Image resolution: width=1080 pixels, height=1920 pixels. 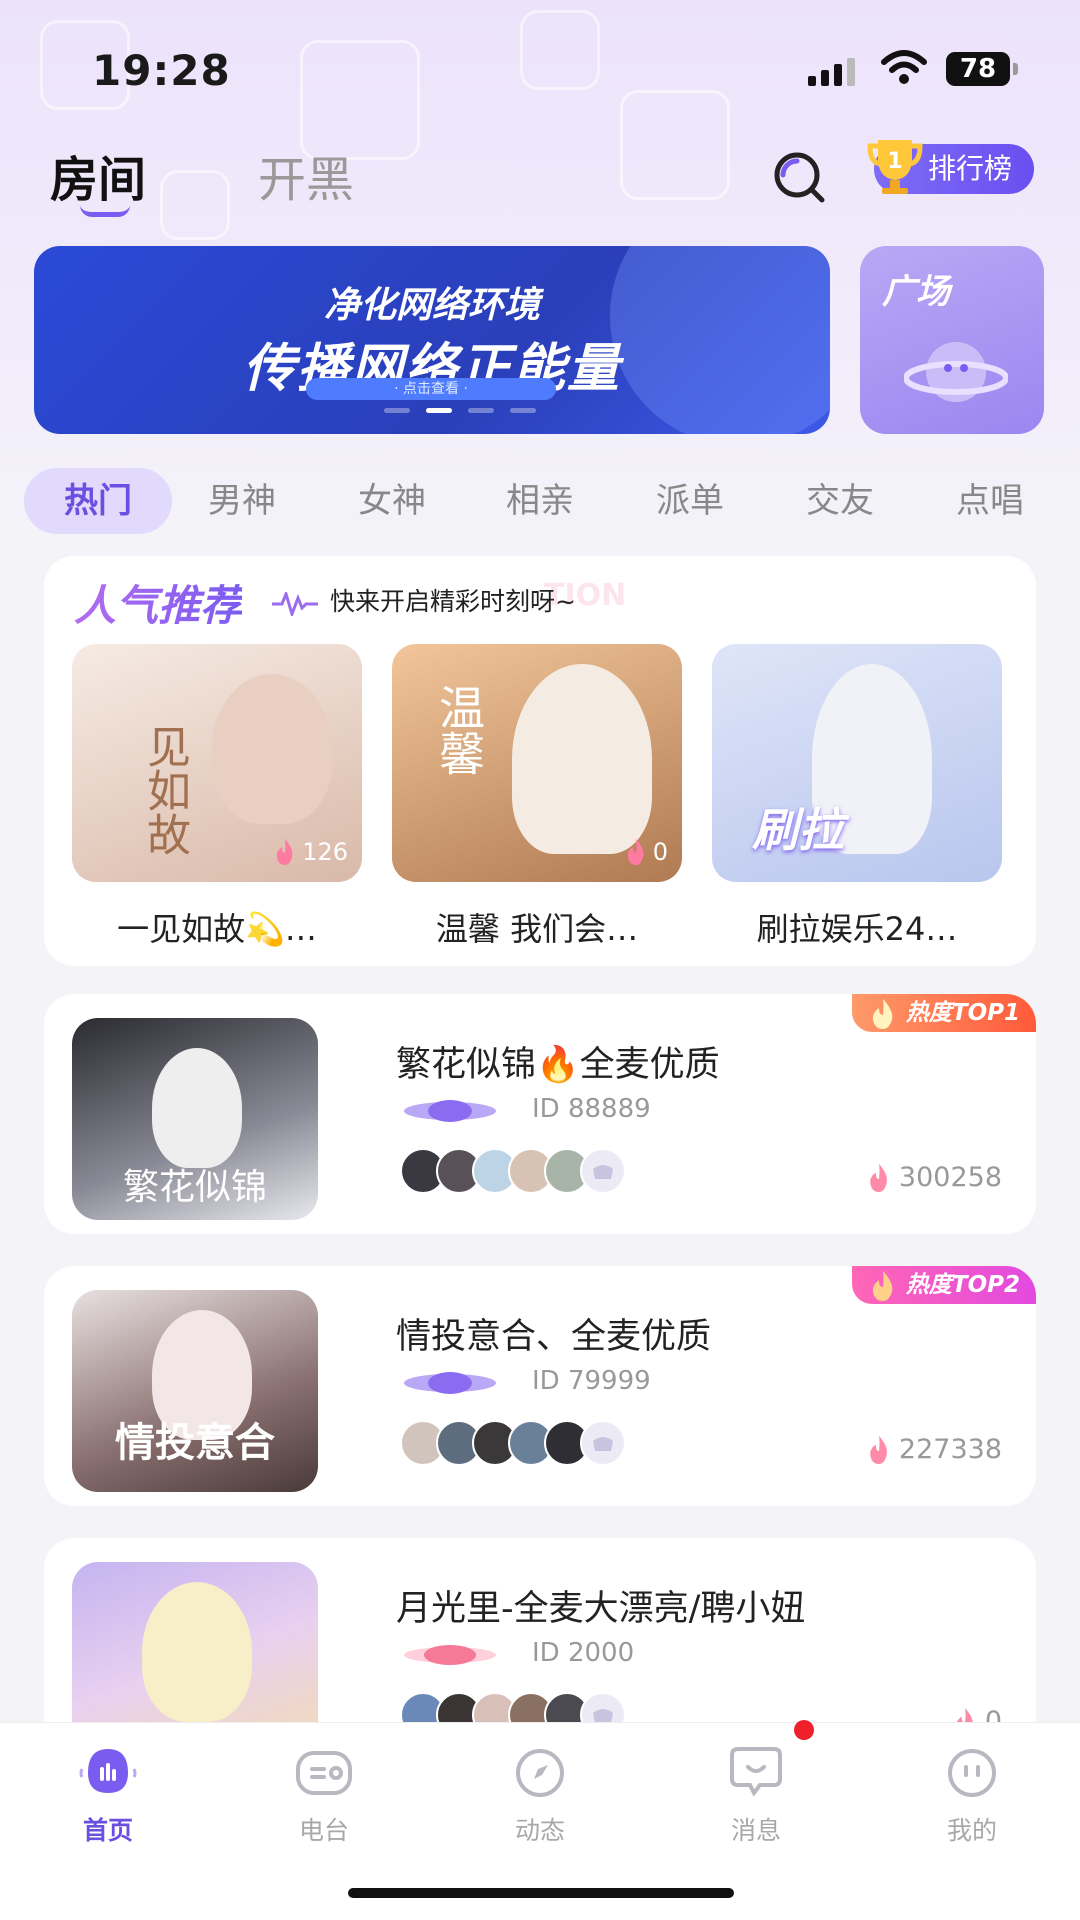 I want to click on room-heat: 227338, so click(x=934, y=1449).